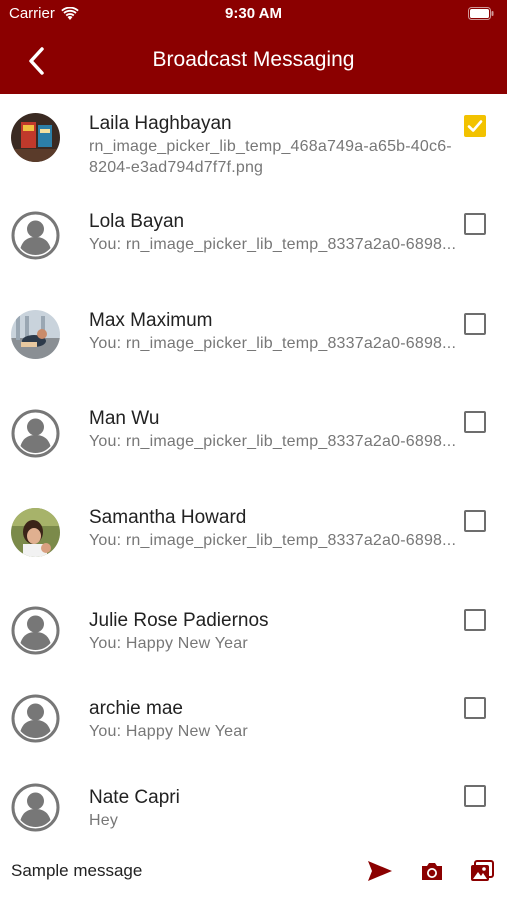  I want to click on contact-name: Julie Rose Padiernos, so click(179, 620).